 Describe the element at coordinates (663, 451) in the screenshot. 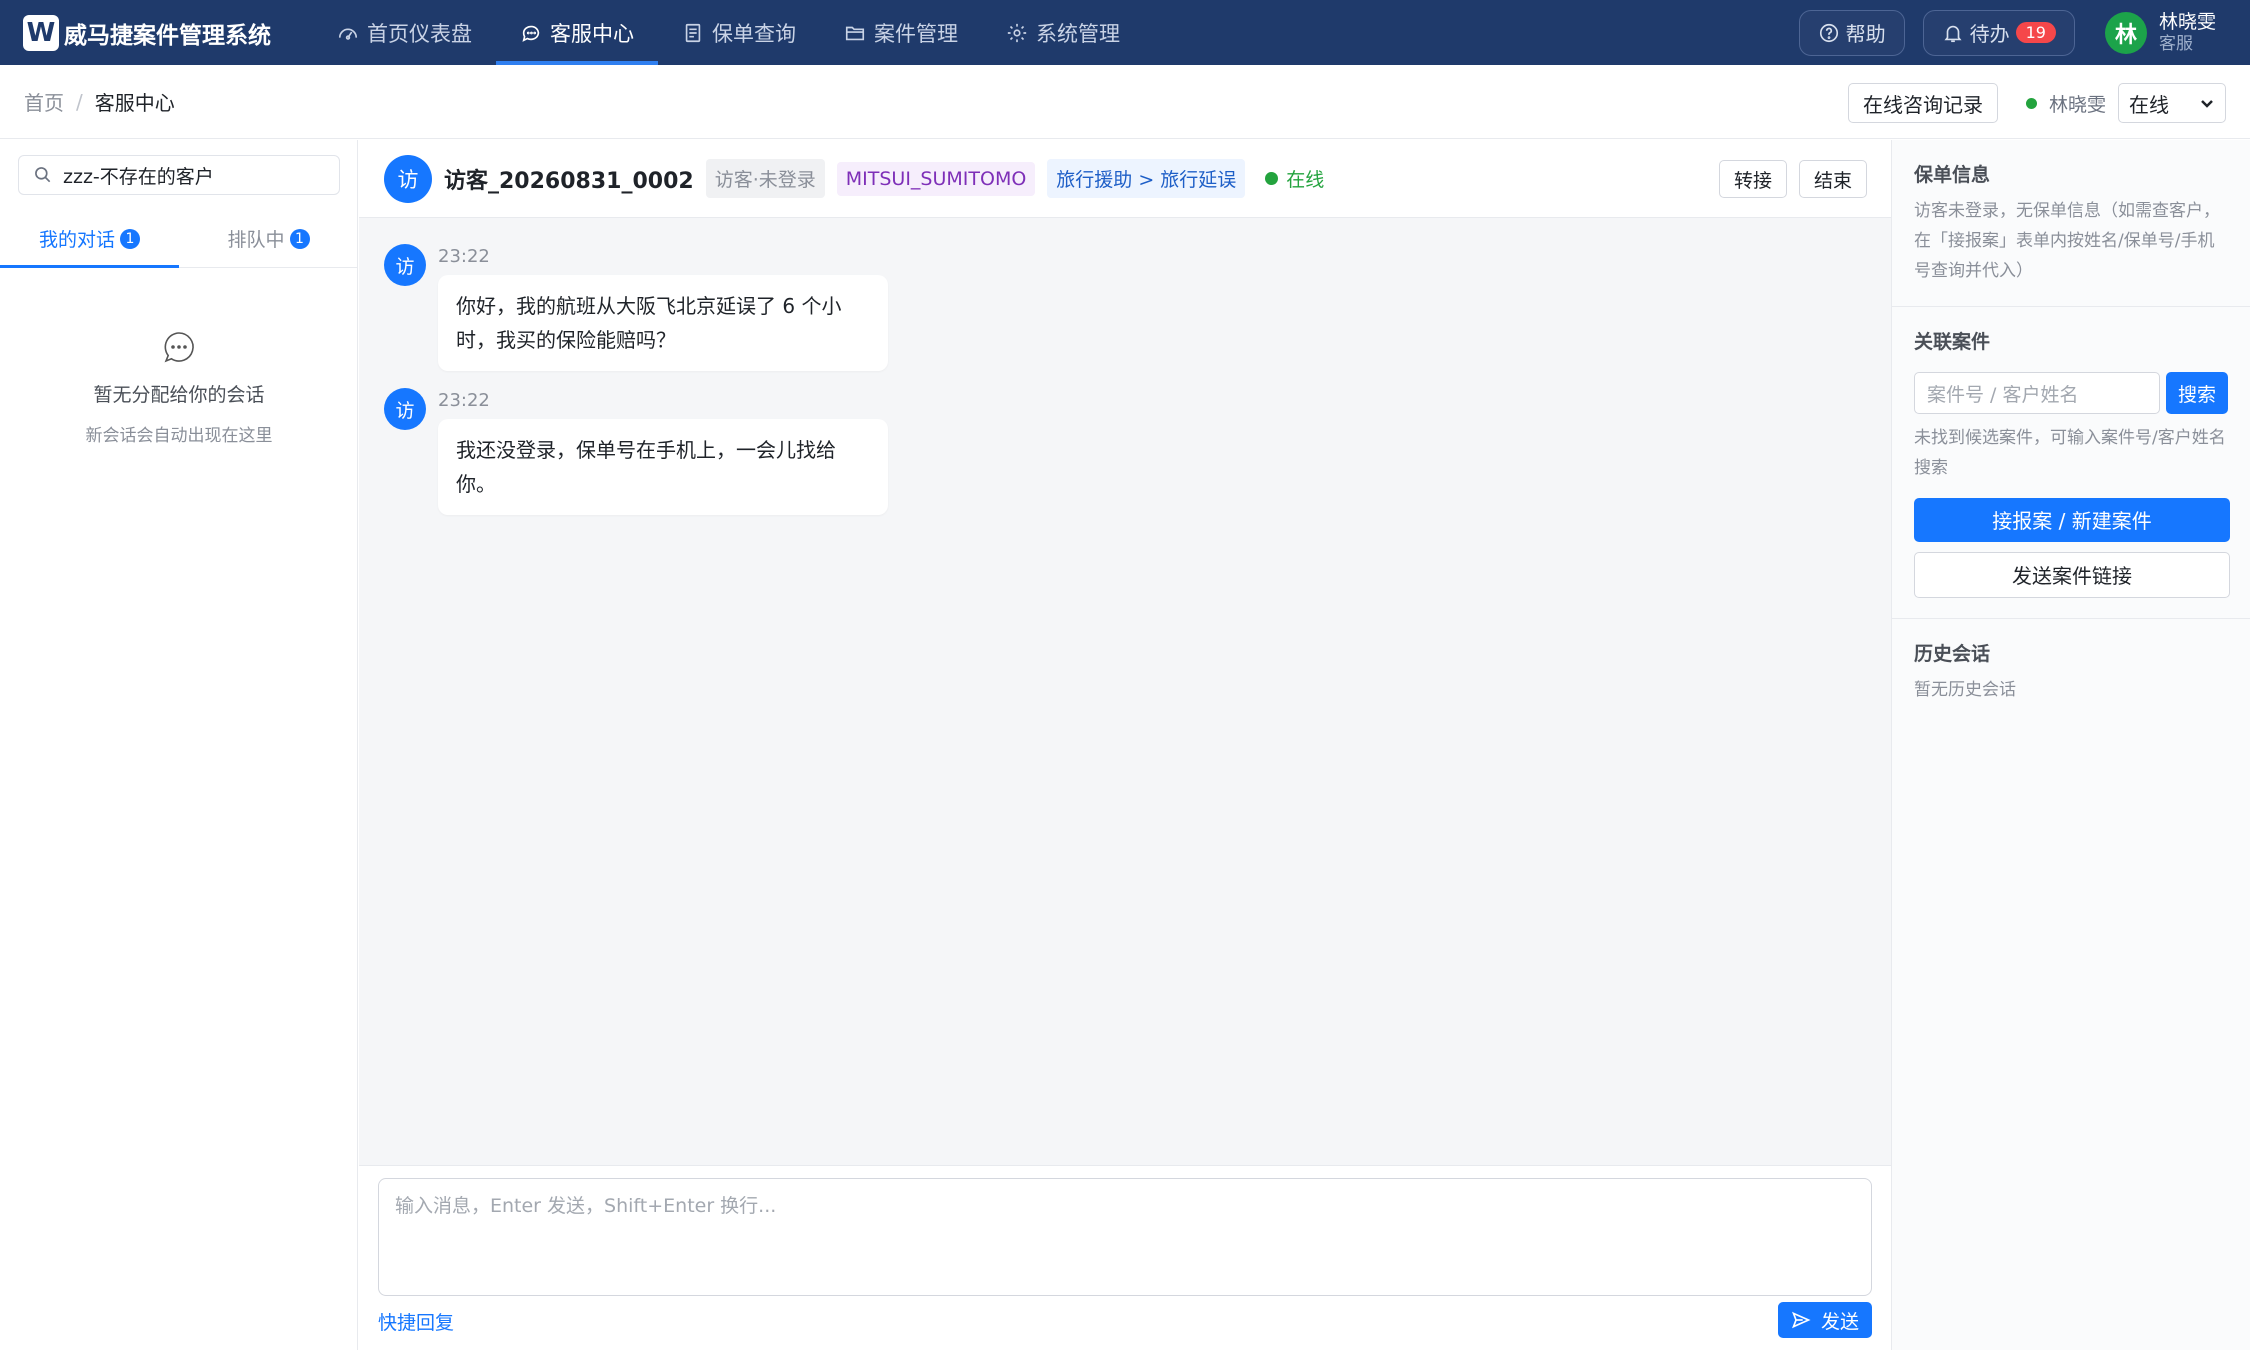

I see `message-content: 23:22 我还没登录，保单号在手机上，一会儿找给你。` at that location.